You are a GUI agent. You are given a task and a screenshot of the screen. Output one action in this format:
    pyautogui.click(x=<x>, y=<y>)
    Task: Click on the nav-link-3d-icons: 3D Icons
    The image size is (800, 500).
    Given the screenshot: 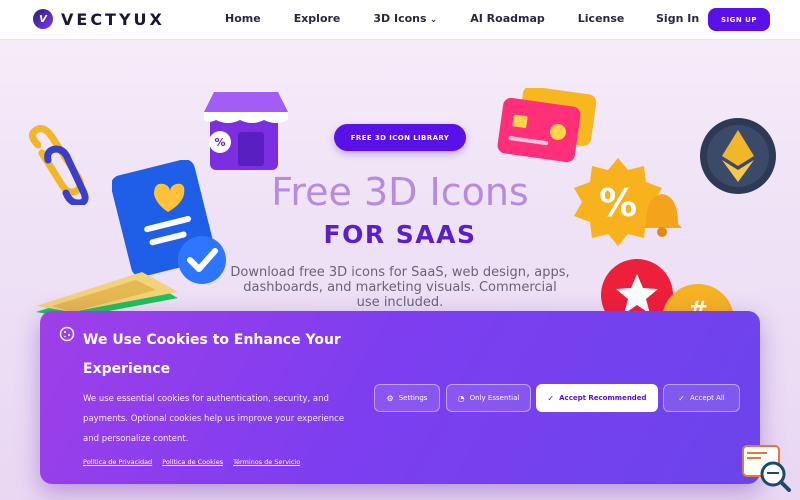 What is the action you would take?
    pyautogui.click(x=405, y=18)
    